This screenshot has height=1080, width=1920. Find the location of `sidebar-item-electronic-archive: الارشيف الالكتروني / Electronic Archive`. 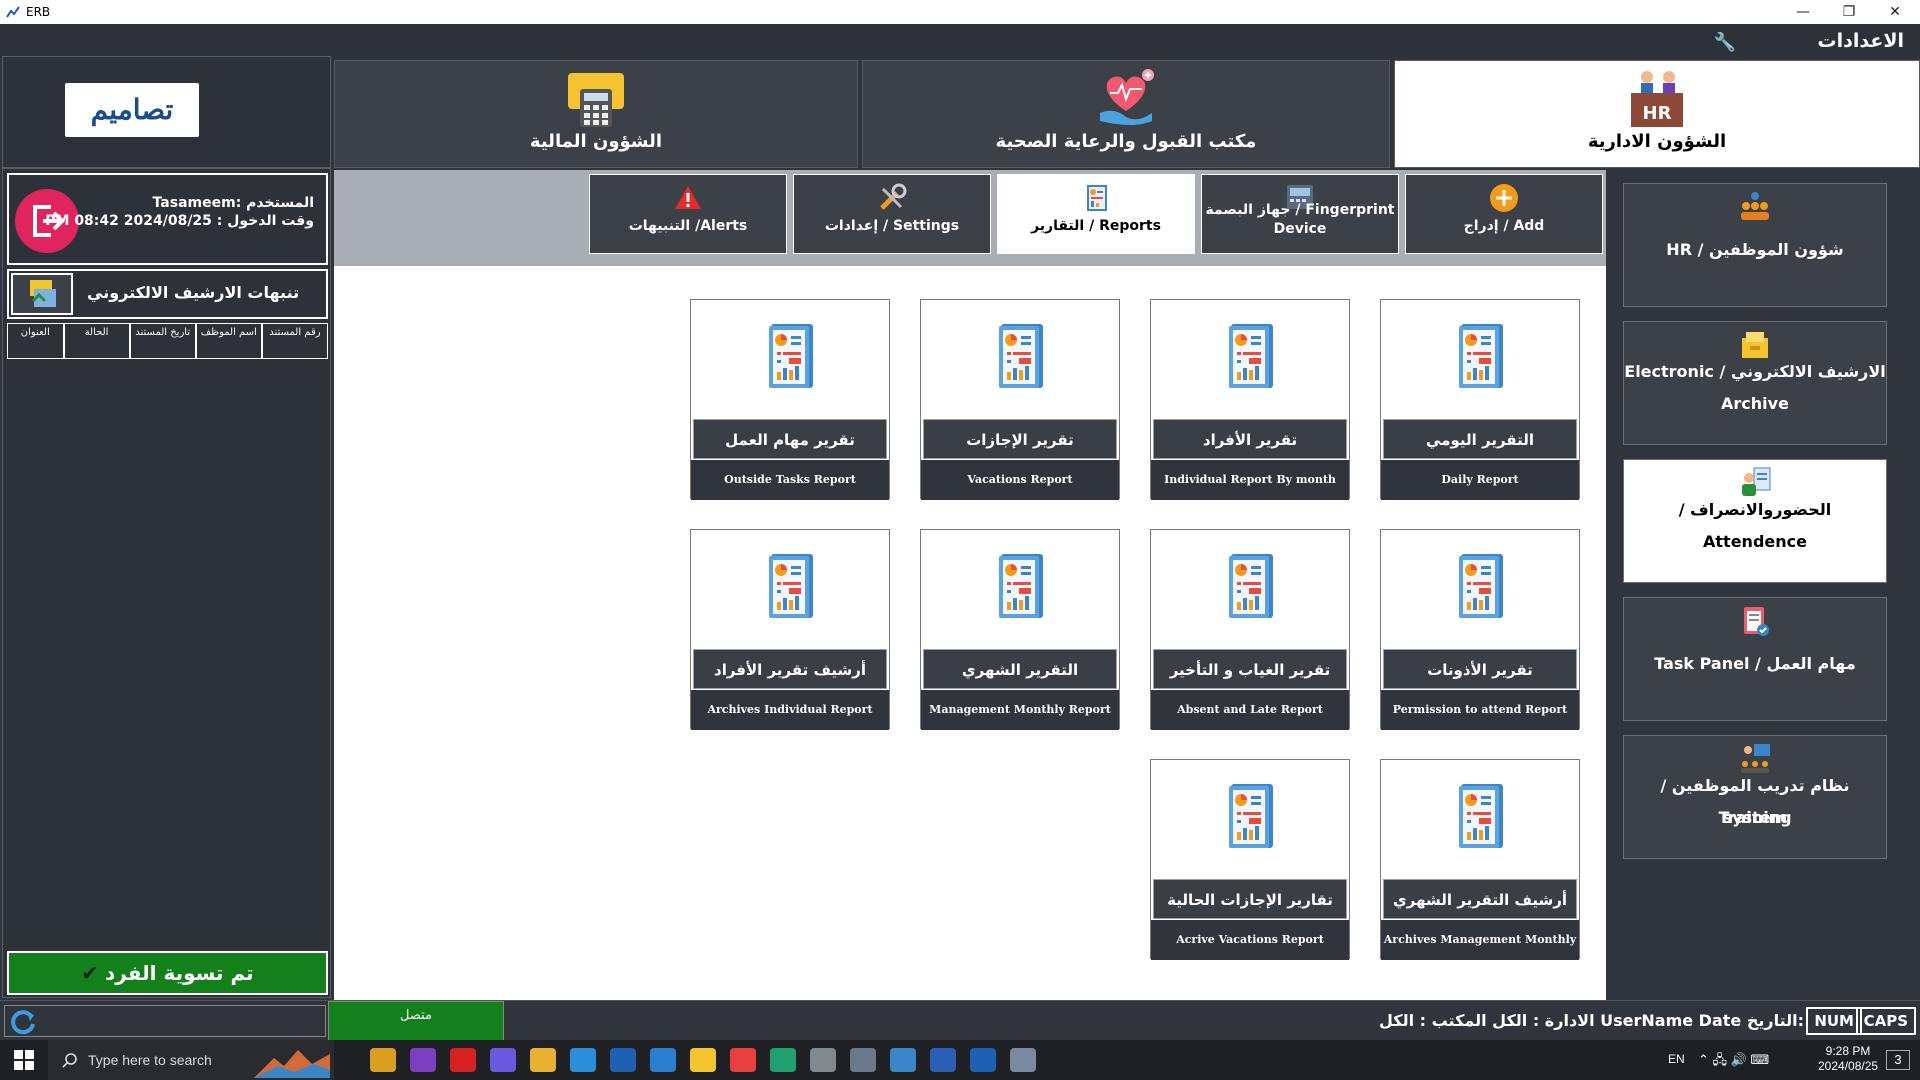

sidebar-item-electronic-archive: الارشيف الالكتروني / Electronic Archive is located at coordinates (1755, 383).